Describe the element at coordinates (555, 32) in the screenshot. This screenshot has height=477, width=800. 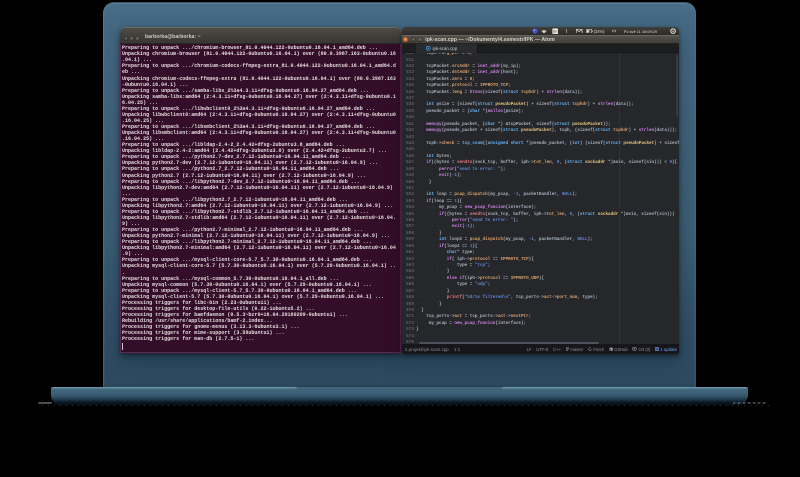
I see `svg-text: En` at that location.